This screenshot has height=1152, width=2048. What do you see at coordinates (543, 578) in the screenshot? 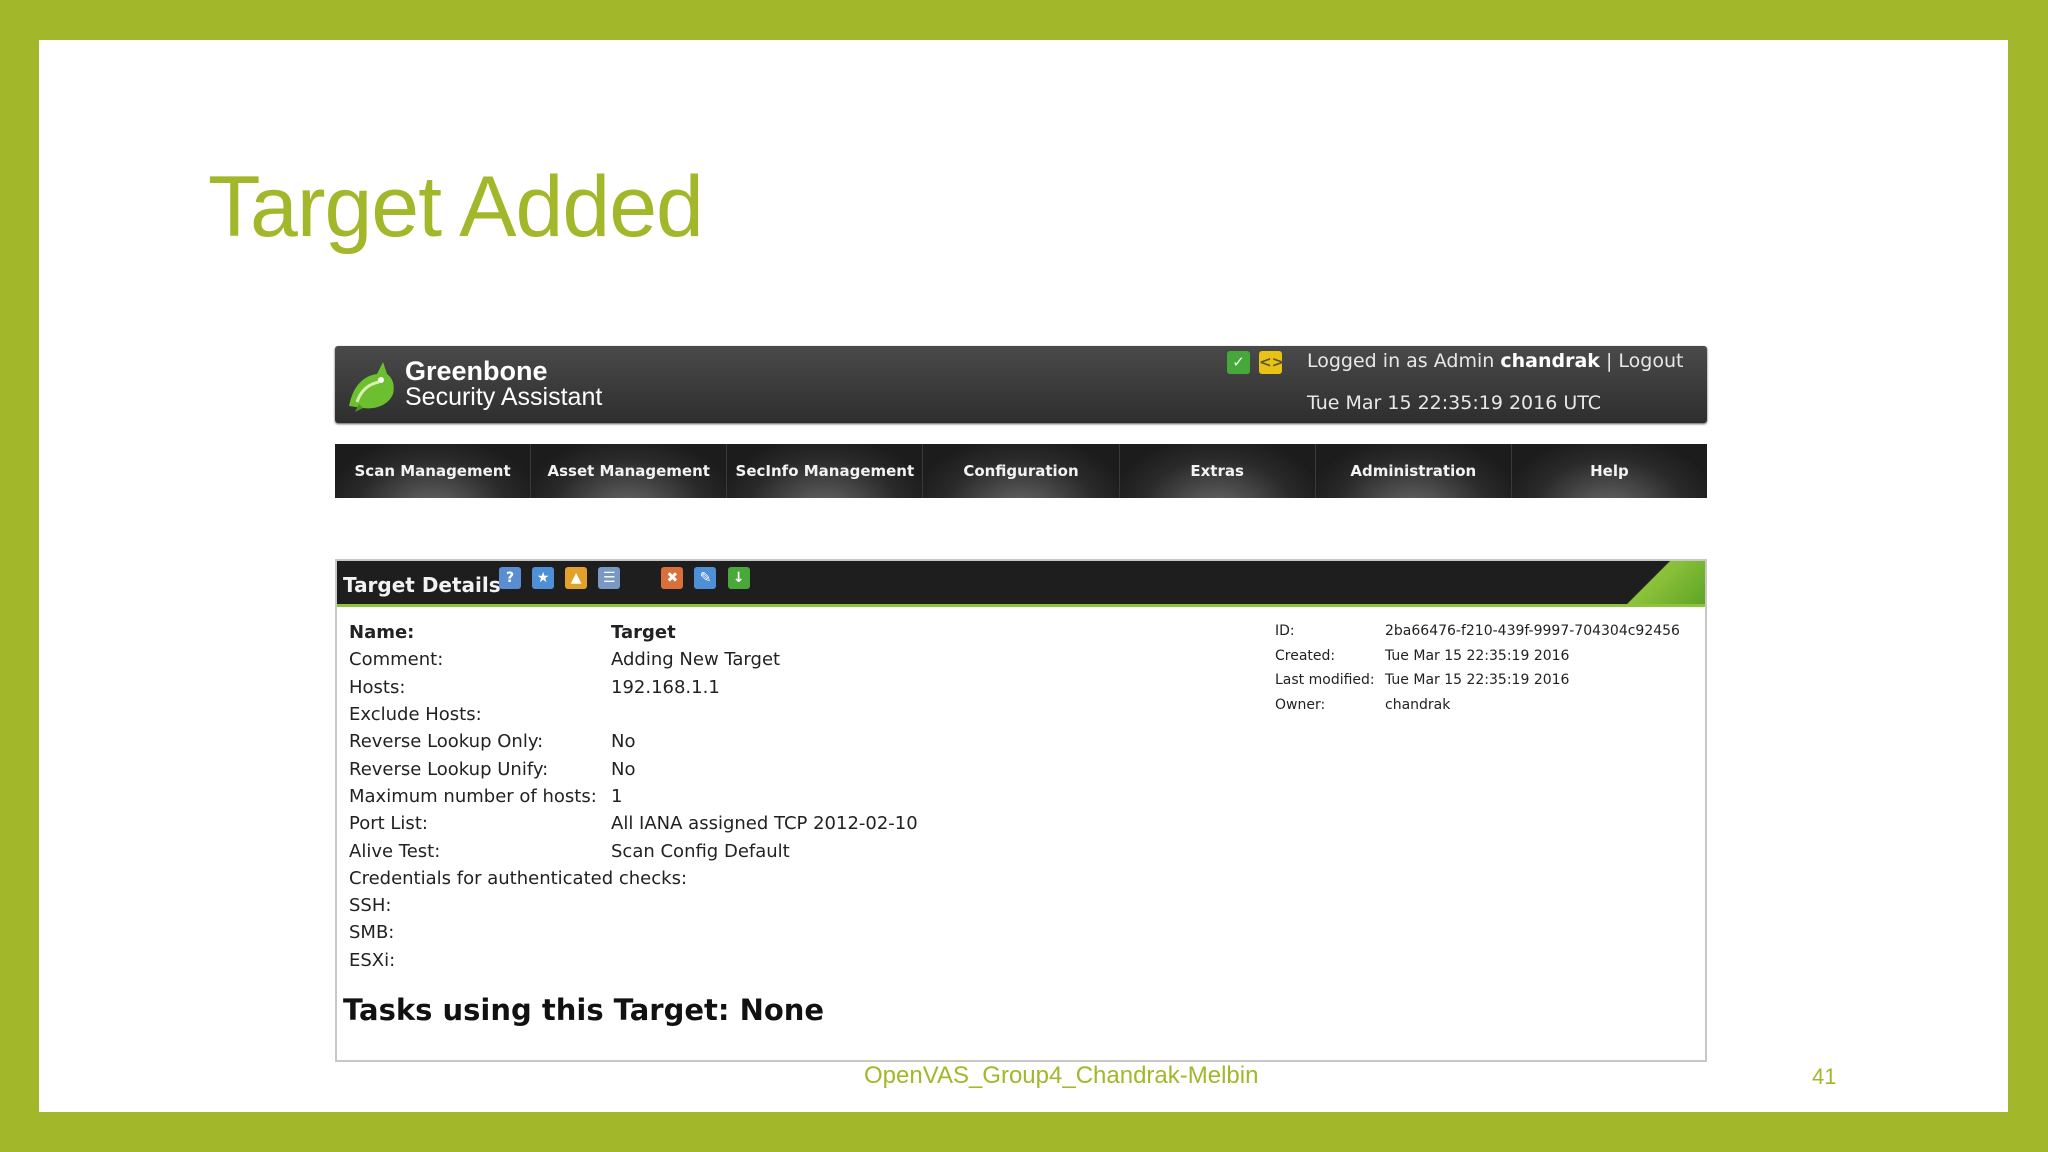
I see `new-icon: ★` at bounding box center [543, 578].